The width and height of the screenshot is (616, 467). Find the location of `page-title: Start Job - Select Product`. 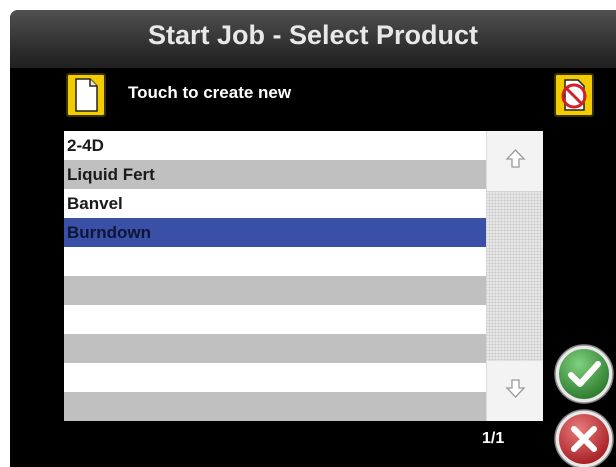

page-title: Start Job - Select Product is located at coordinates (313, 35).